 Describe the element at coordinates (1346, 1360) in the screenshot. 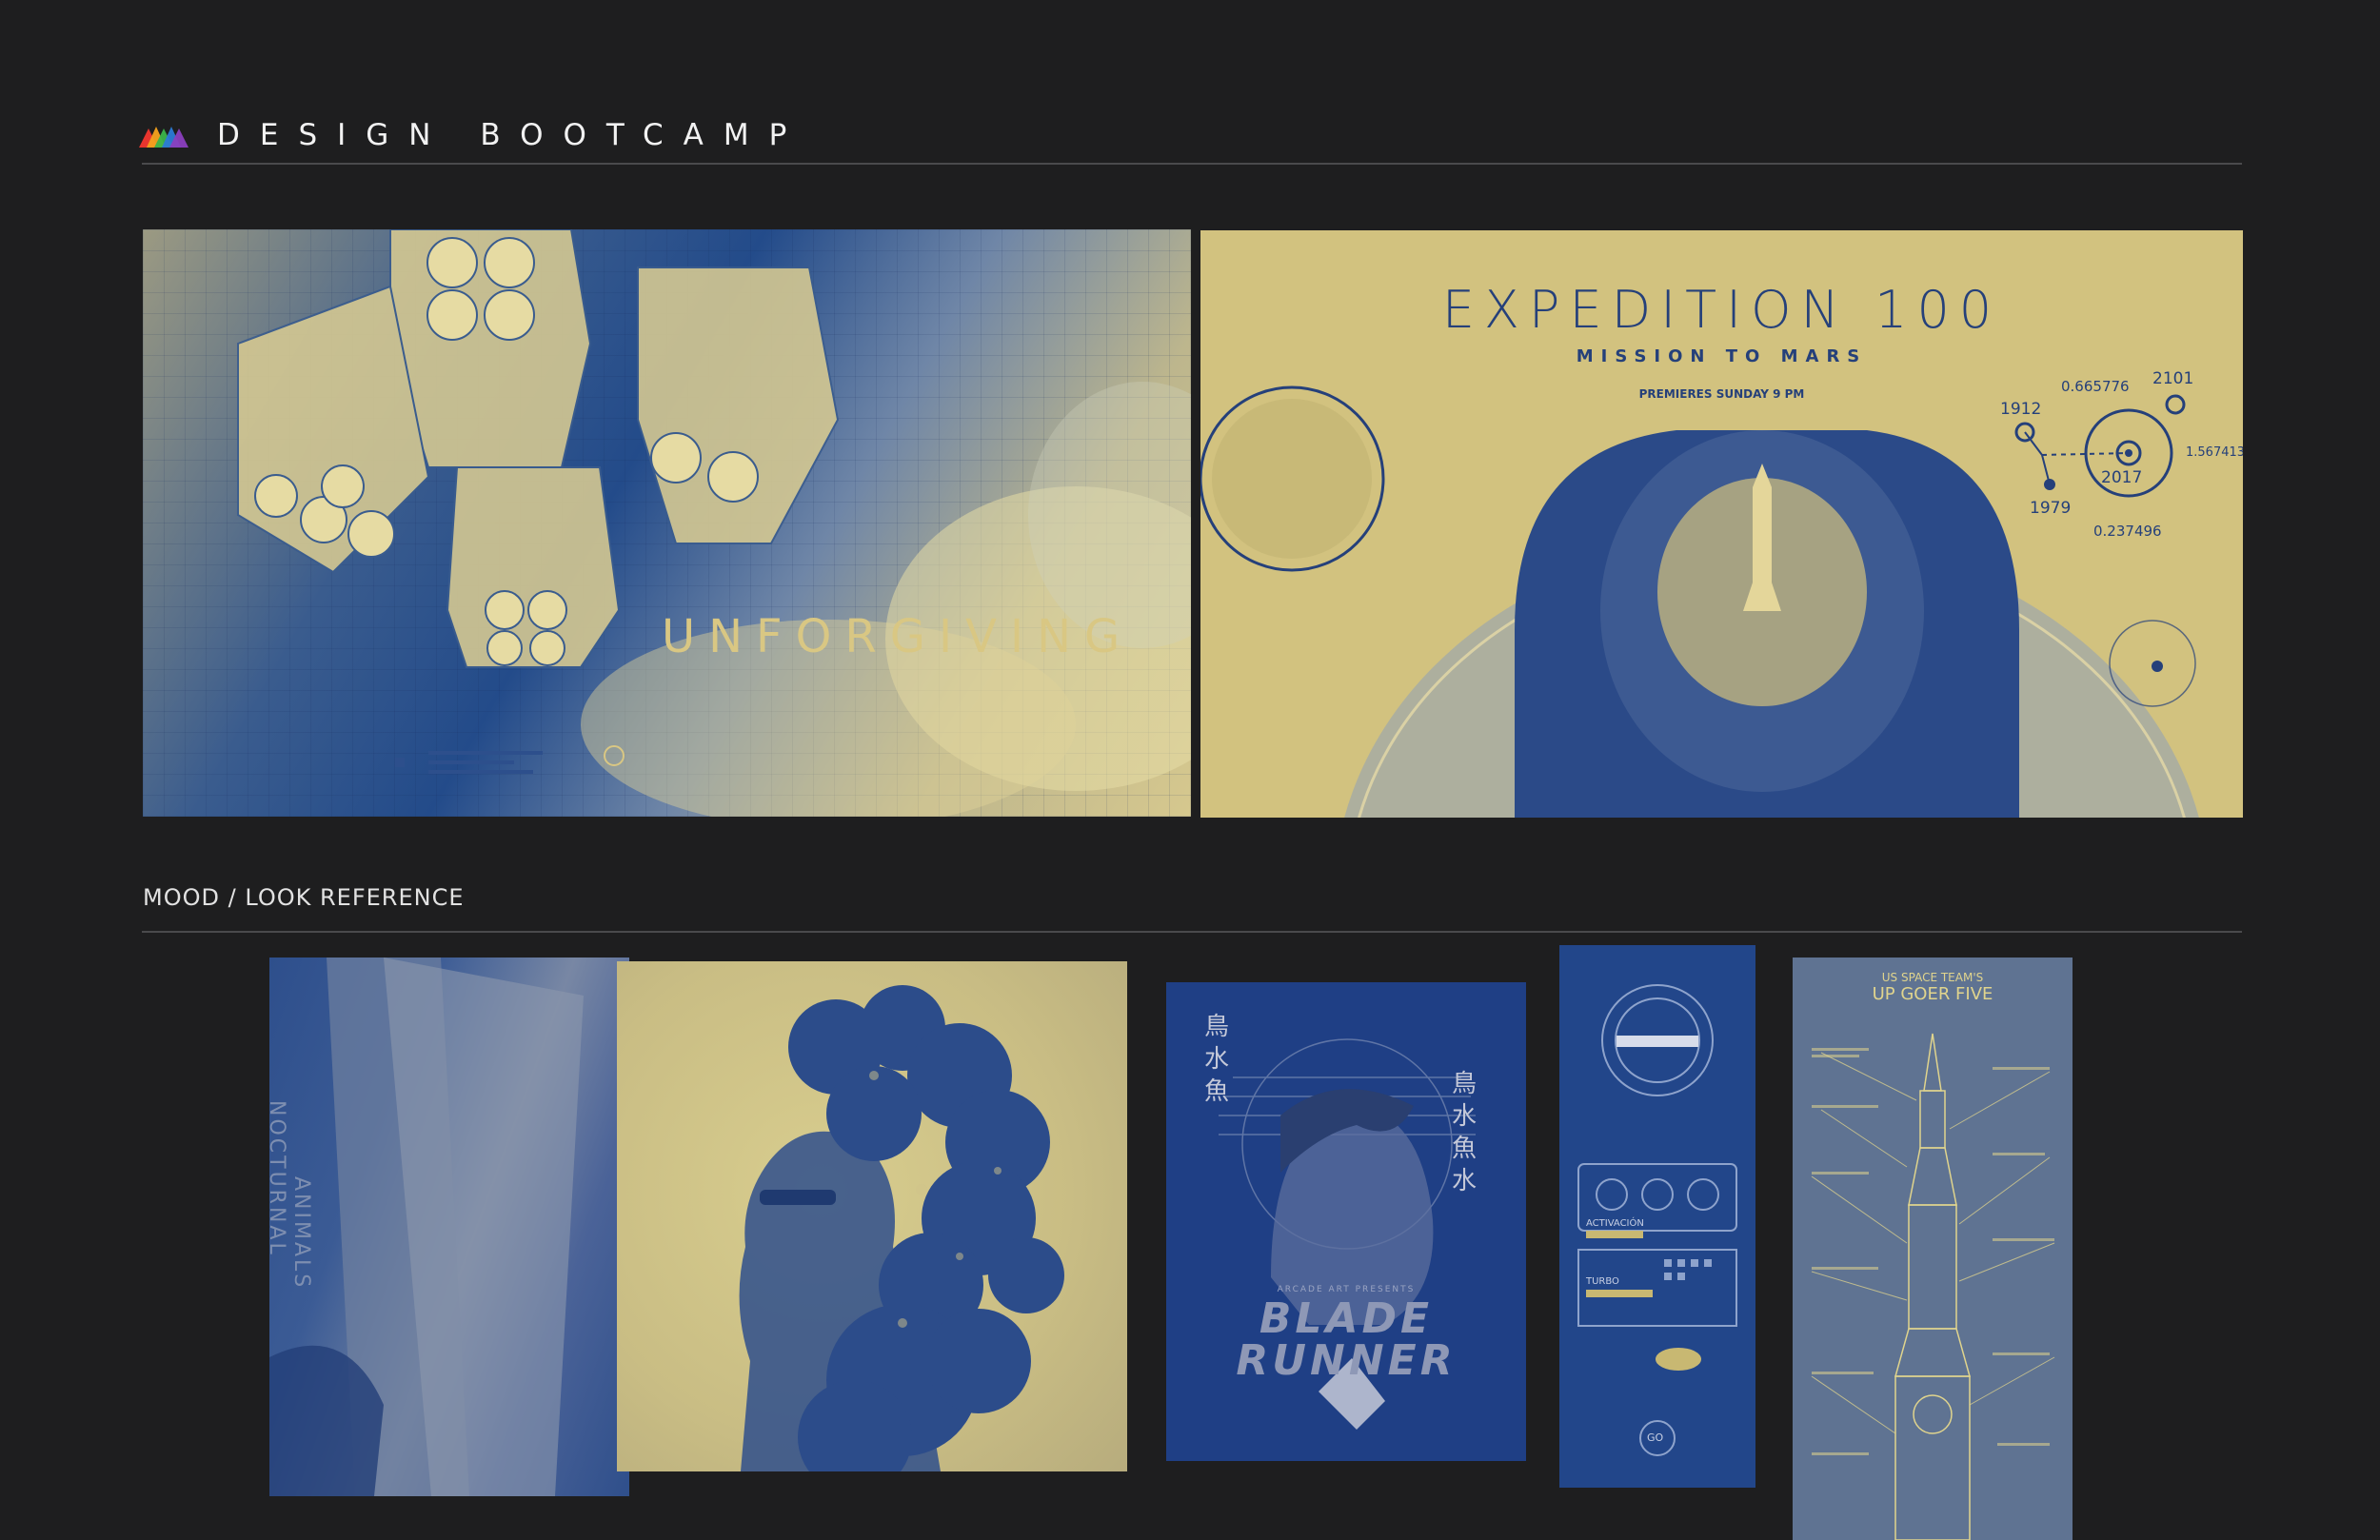

I see `poster-title: RUNNER` at that location.